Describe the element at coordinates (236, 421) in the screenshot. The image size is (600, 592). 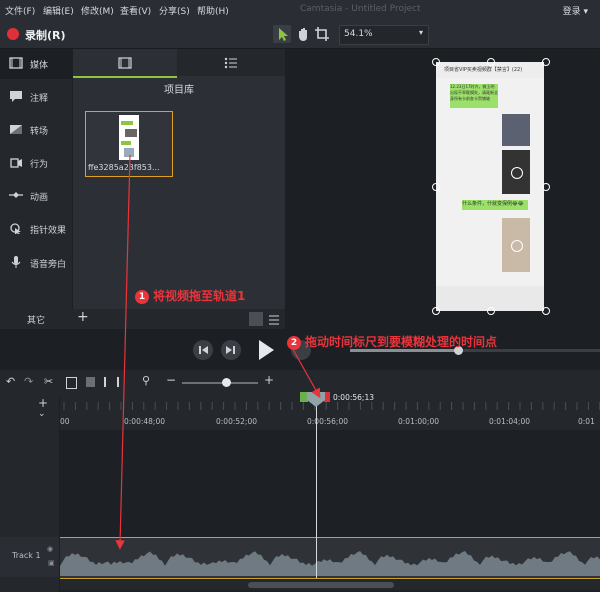
I see `tick-label: 0:00:52;00` at that location.